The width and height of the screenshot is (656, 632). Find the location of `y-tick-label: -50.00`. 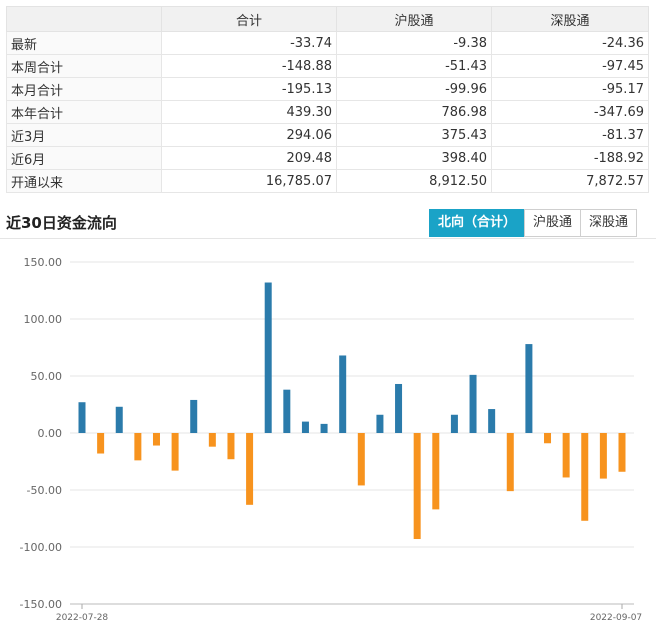

y-tick-label: -50.00 is located at coordinates (44, 490).